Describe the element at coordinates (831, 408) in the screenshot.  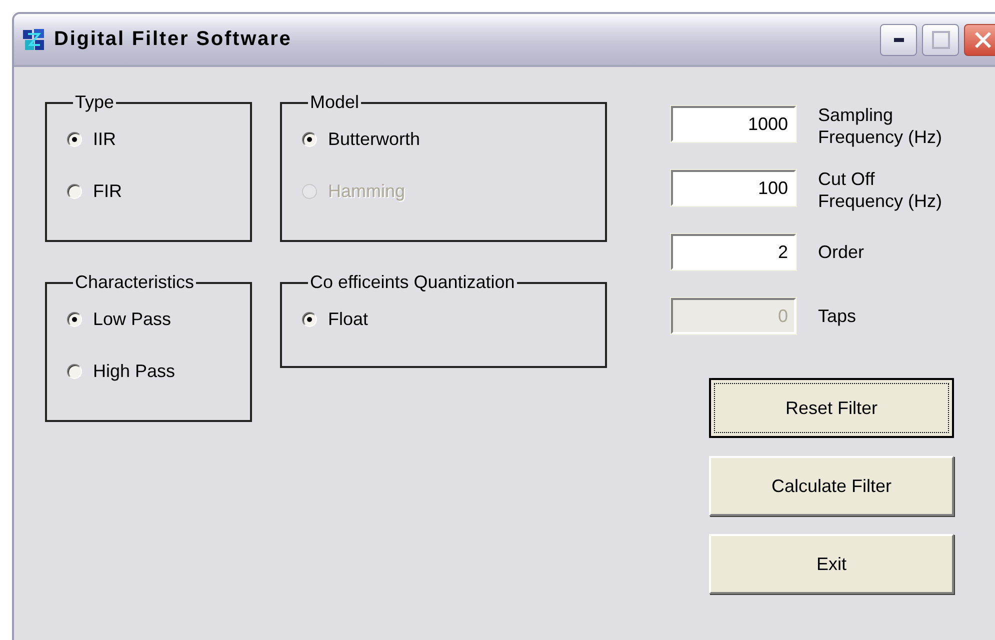
I see `push-button: Reset Filter` at that location.